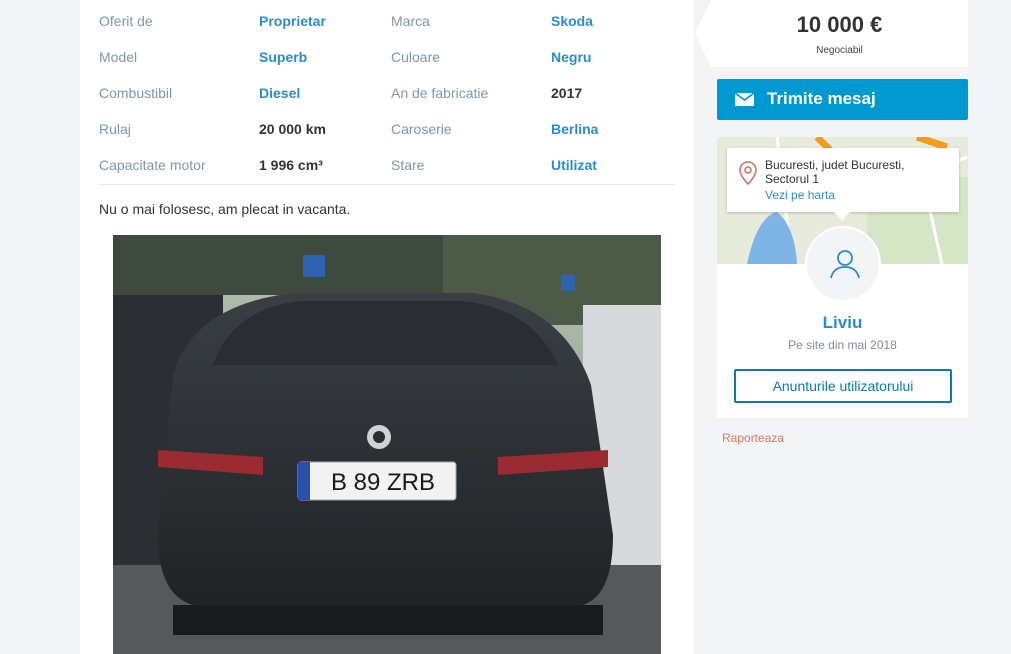 Image resolution: width=1011 pixels, height=654 pixels. What do you see at coordinates (843, 386) in the screenshot?
I see `user-ads-button: Anunturile utilizatorului` at bounding box center [843, 386].